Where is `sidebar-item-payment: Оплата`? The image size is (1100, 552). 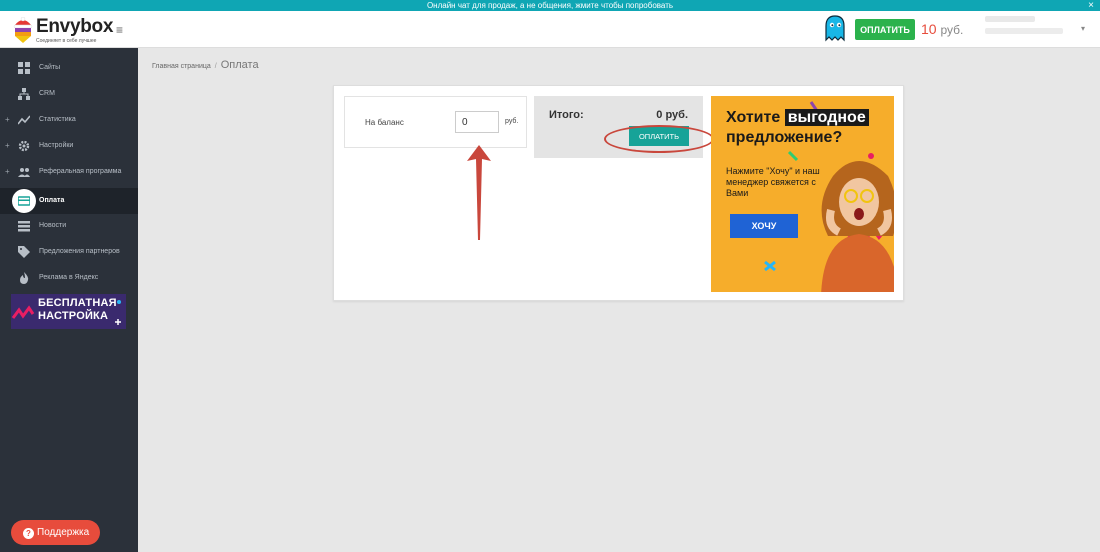 sidebar-item-payment: Оплата is located at coordinates (69, 201).